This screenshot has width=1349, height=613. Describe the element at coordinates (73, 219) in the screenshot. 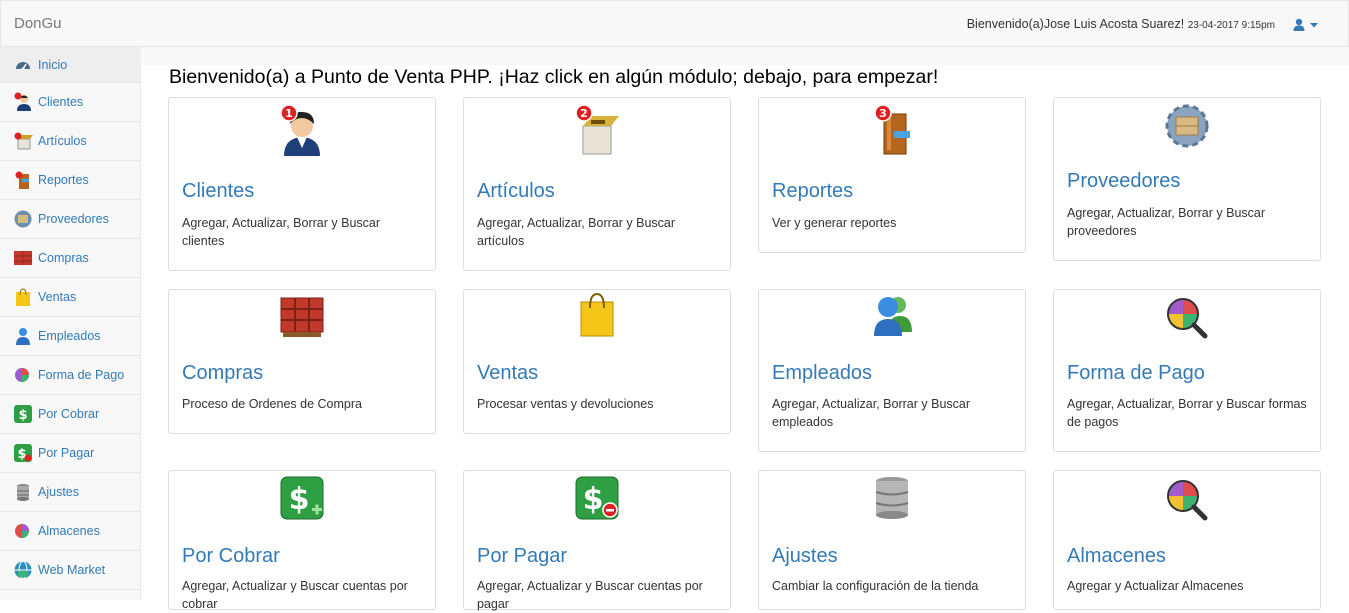

I see `sidebar-item-label: Proveedores` at that location.